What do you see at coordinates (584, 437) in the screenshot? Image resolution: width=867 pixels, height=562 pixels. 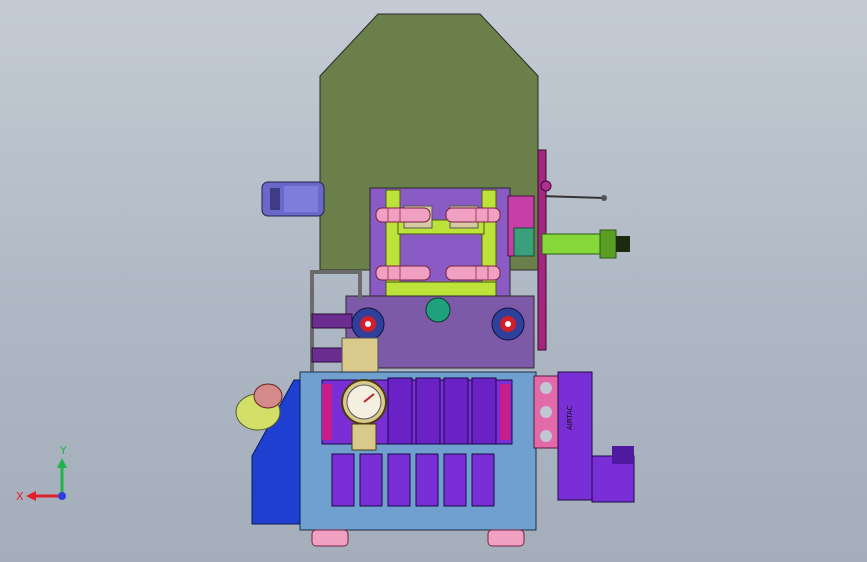 I see `solenoid-valve: AIRTAC` at bounding box center [584, 437].